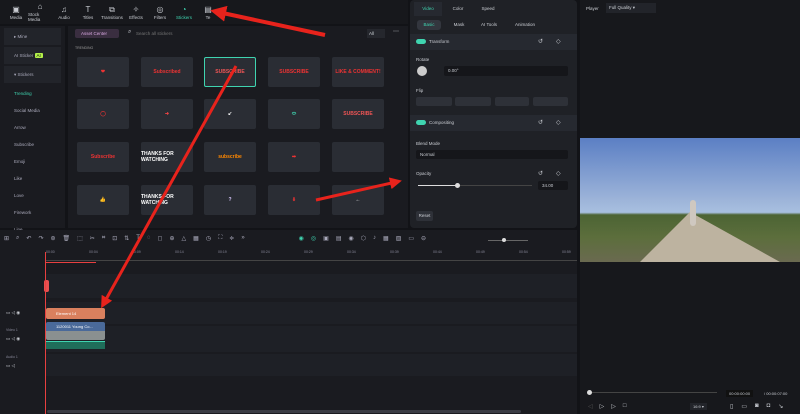 The image size is (800, 414). I want to click on arrow-to-opacity, so click(358, 189).